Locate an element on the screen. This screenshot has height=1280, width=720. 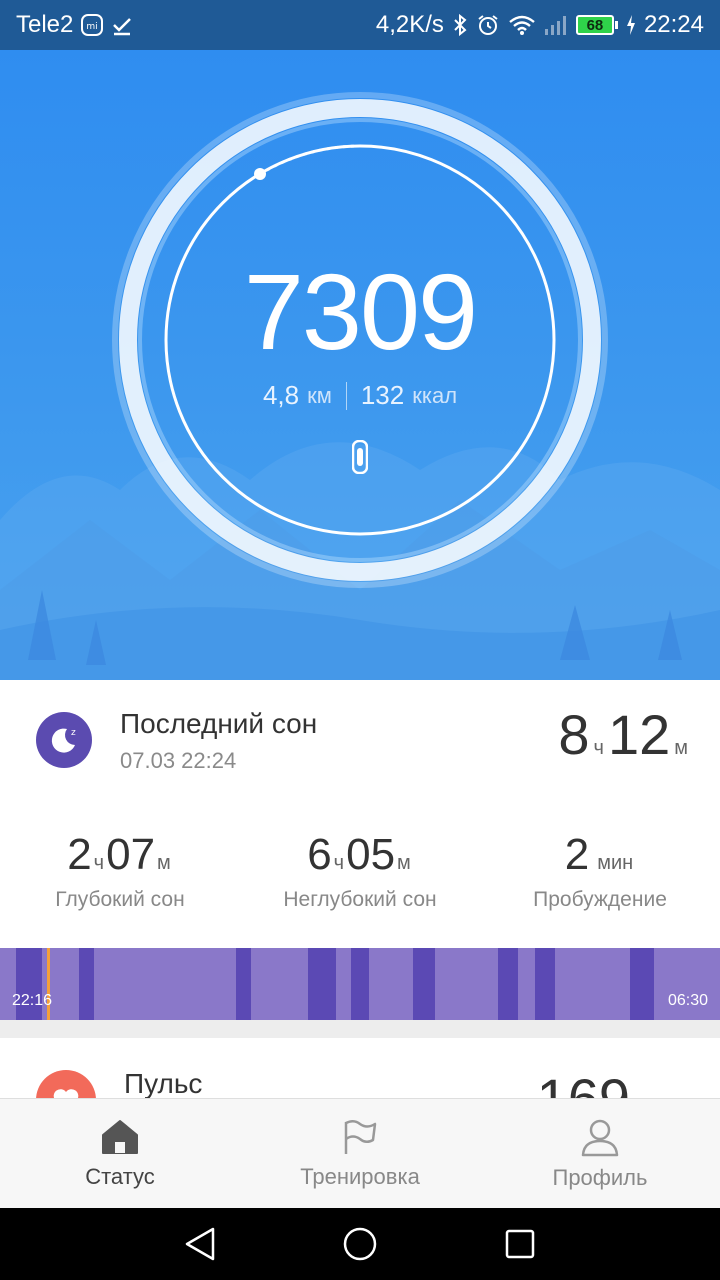
carrier-name: Tele2 is located at coordinates (45, 24).